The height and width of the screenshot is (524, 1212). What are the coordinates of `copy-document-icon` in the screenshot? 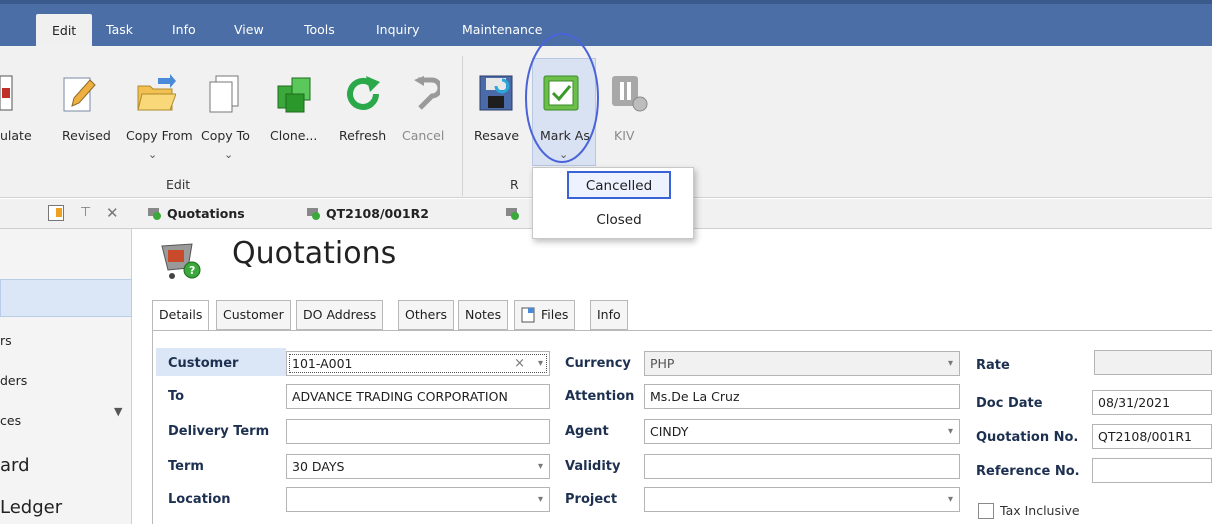 It's located at (225, 94).